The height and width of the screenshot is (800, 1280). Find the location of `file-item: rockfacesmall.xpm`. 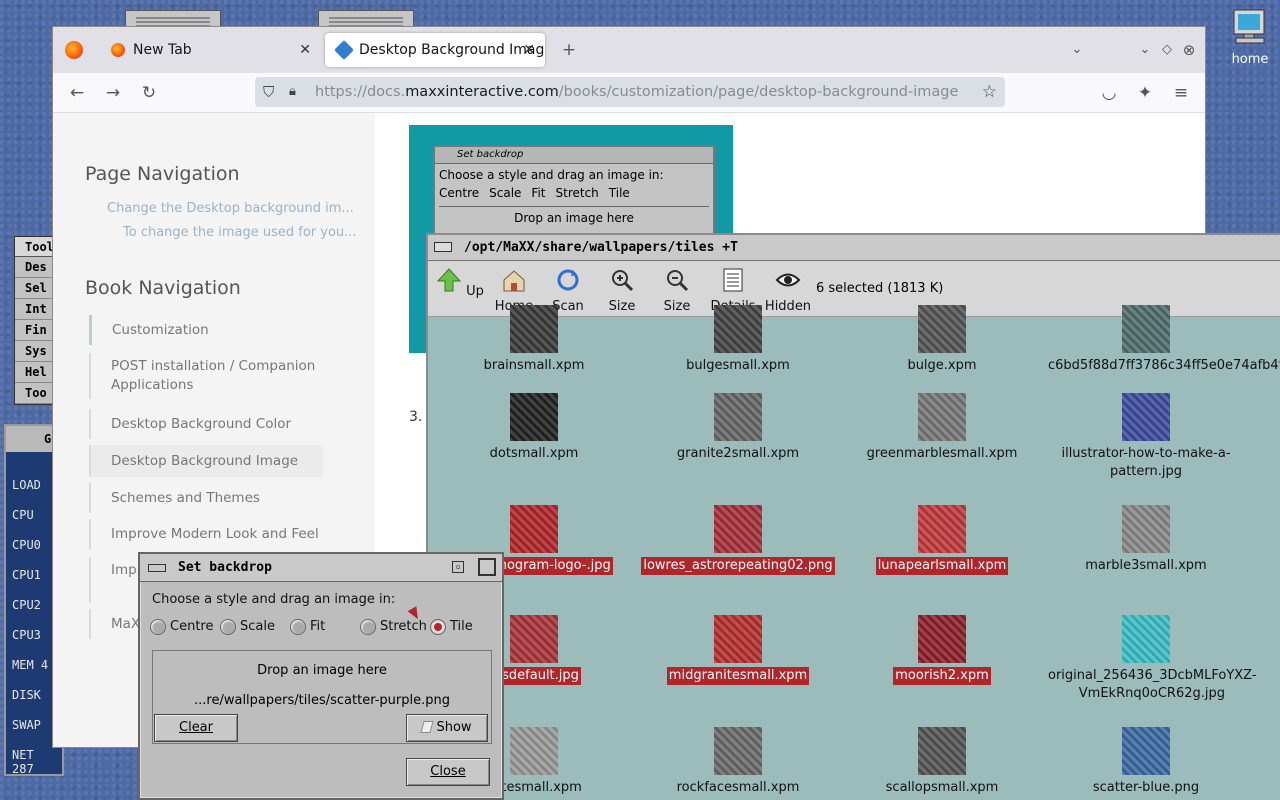

file-item: rockfacesmall.xpm is located at coordinates (738, 762).